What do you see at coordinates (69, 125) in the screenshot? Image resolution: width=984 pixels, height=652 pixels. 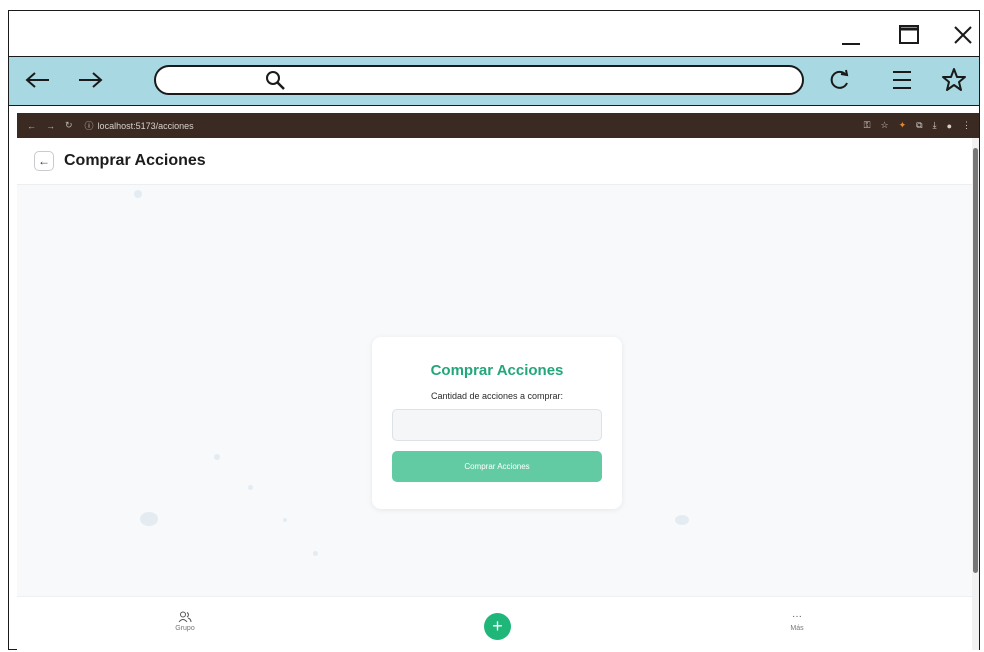 I see `browser-reload-icon: ↻` at bounding box center [69, 125].